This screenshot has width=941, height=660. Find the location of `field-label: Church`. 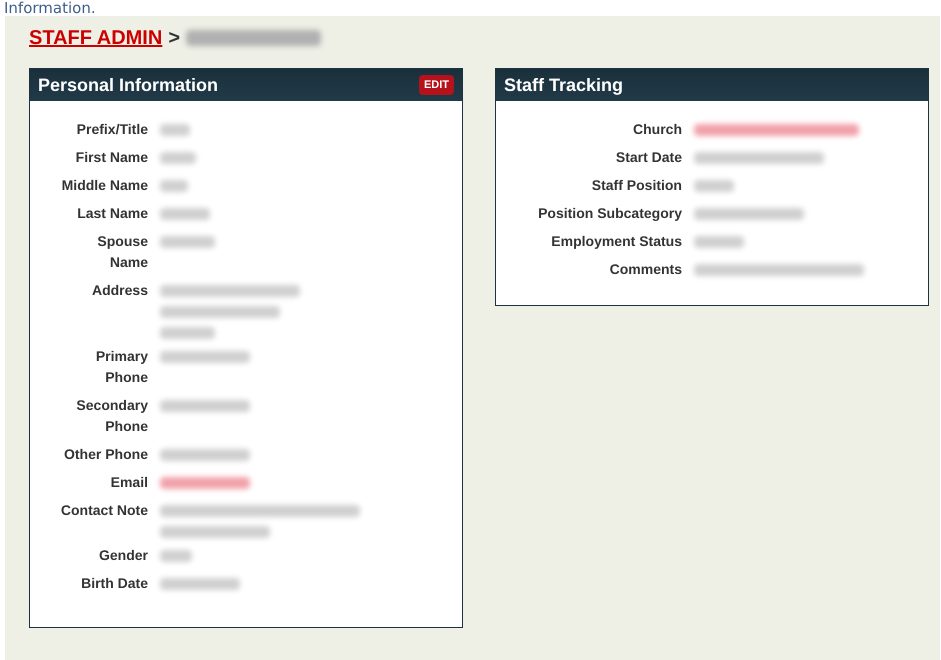

field-label: Church is located at coordinates (657, 129).